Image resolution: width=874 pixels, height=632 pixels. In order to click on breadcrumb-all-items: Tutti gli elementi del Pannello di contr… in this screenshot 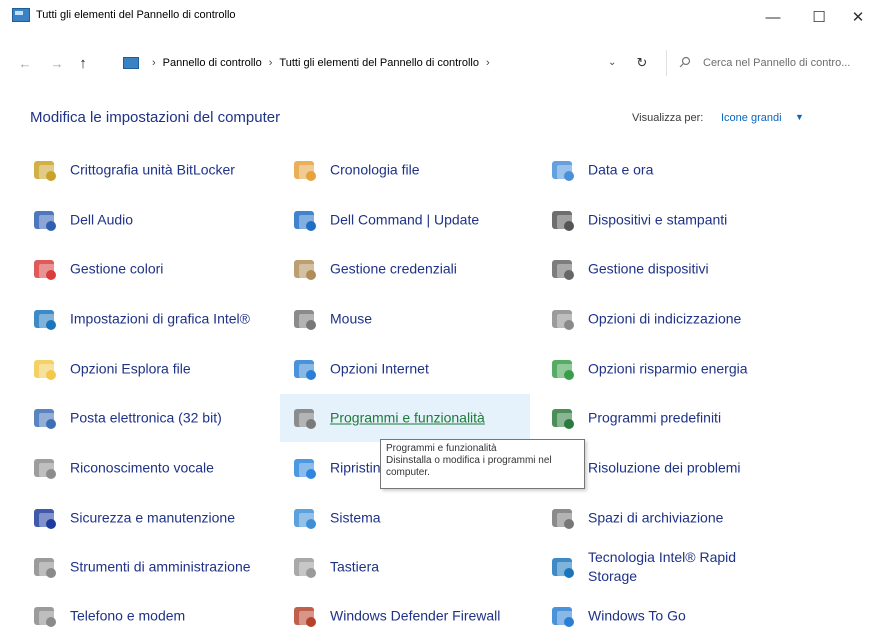, I will do `click(379, 63)`.